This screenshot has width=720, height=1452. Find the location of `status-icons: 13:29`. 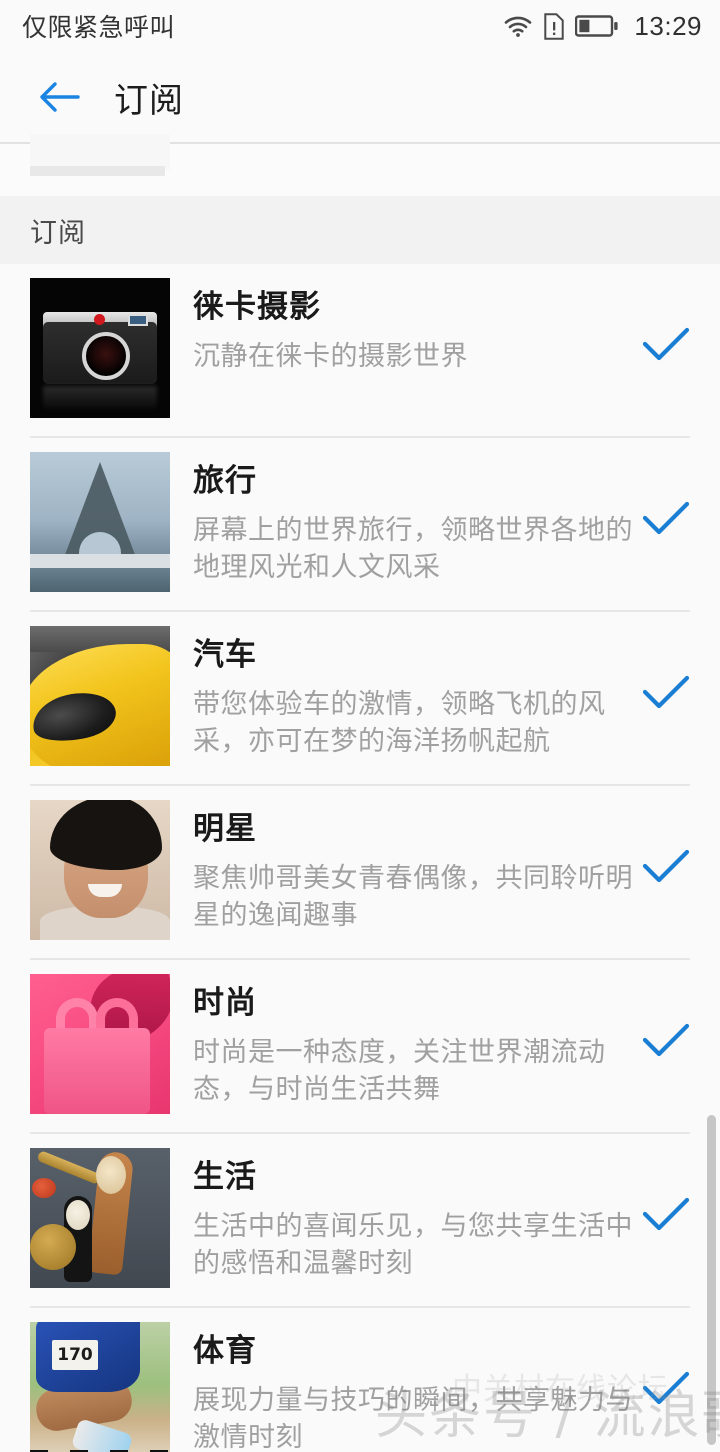

status-icons: 13:29 is located at coordinates (602, 26).